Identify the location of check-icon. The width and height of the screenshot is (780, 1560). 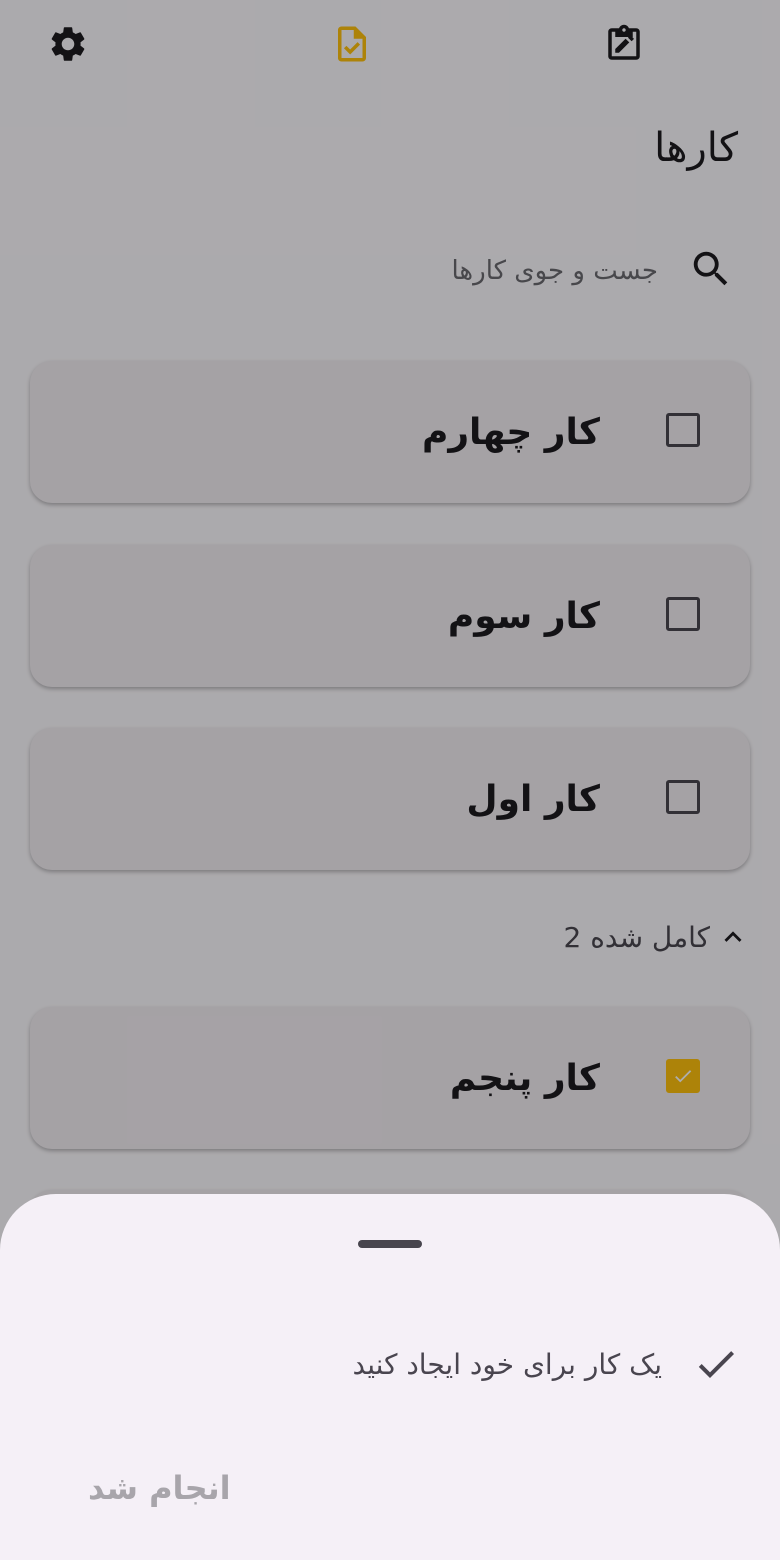
(716, 1364).